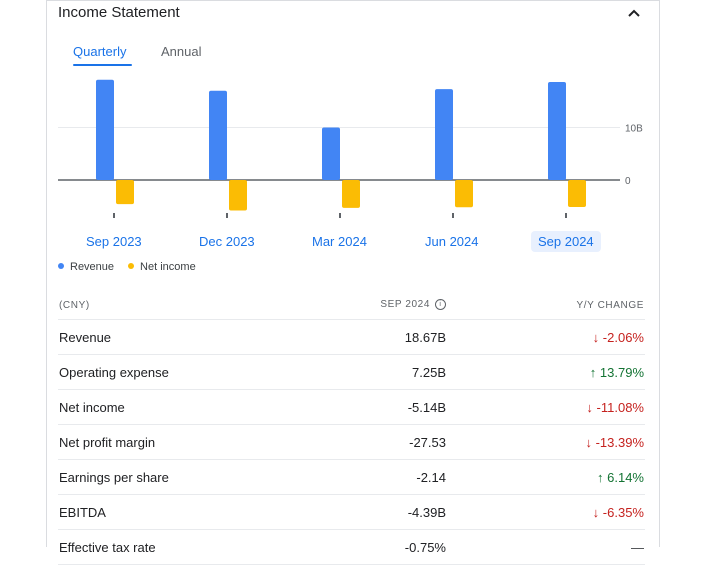  I want to click on legend-item-net-income: Net income, so click(162, 267).